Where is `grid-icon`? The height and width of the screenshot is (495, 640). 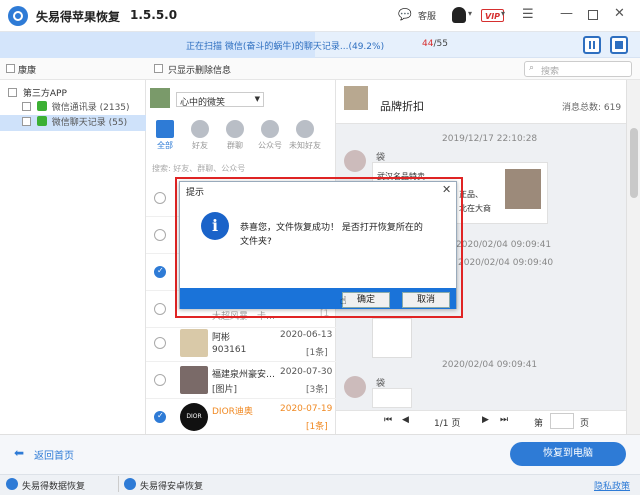
grid-icon is located at coordinates (165, 129).